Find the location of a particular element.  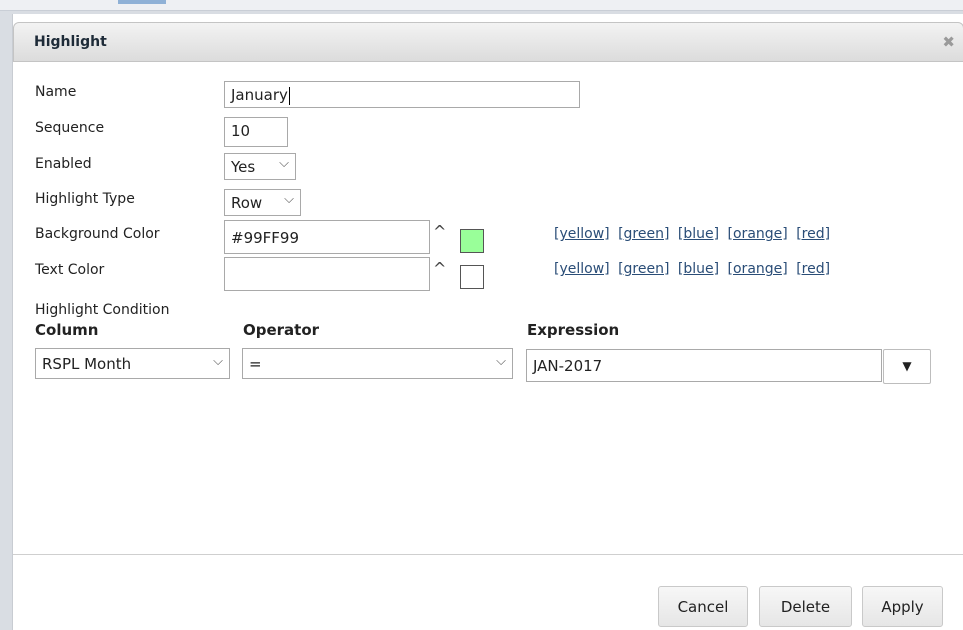

expression-dropdown-button: ▼ is located at coordinates (907, 366).